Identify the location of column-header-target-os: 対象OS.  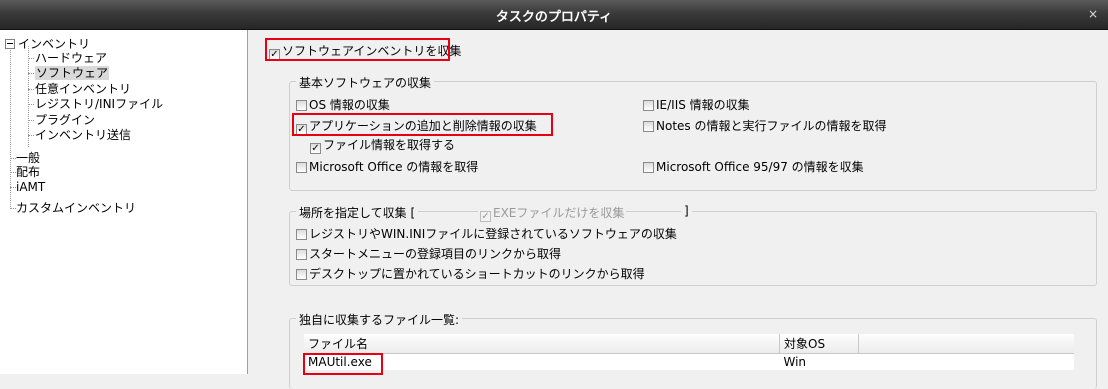
(819, 344).